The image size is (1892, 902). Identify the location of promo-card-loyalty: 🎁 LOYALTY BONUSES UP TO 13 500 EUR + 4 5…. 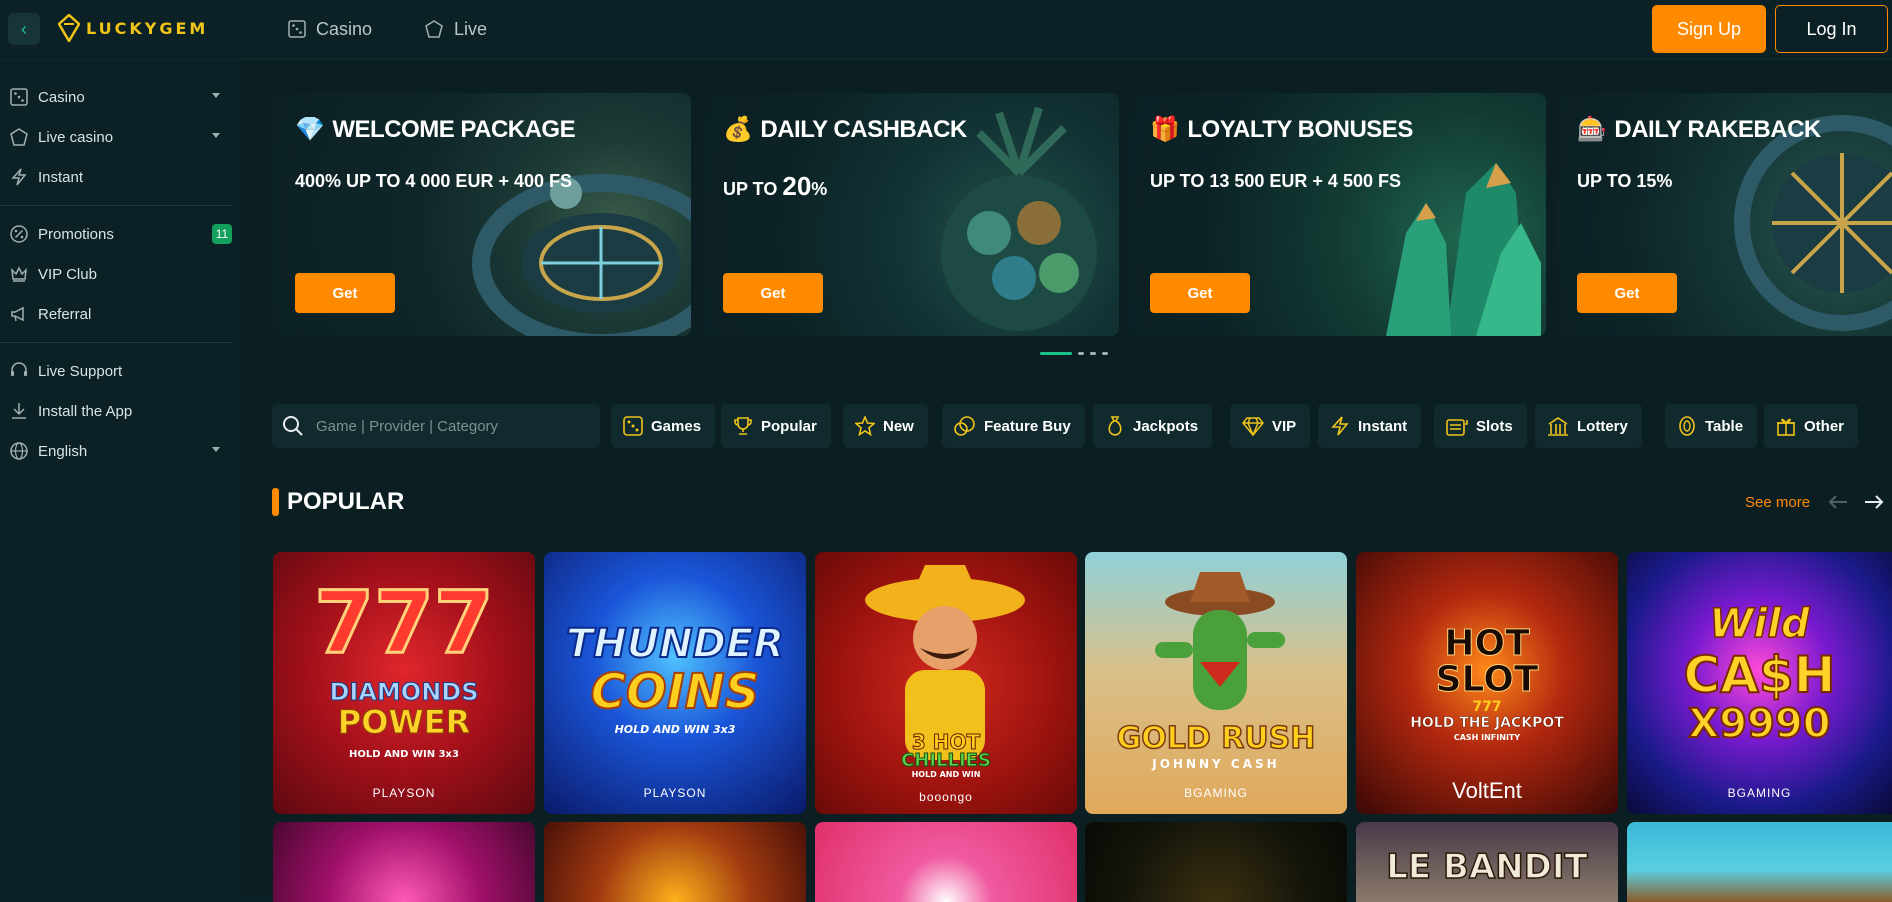
(1337, 214).